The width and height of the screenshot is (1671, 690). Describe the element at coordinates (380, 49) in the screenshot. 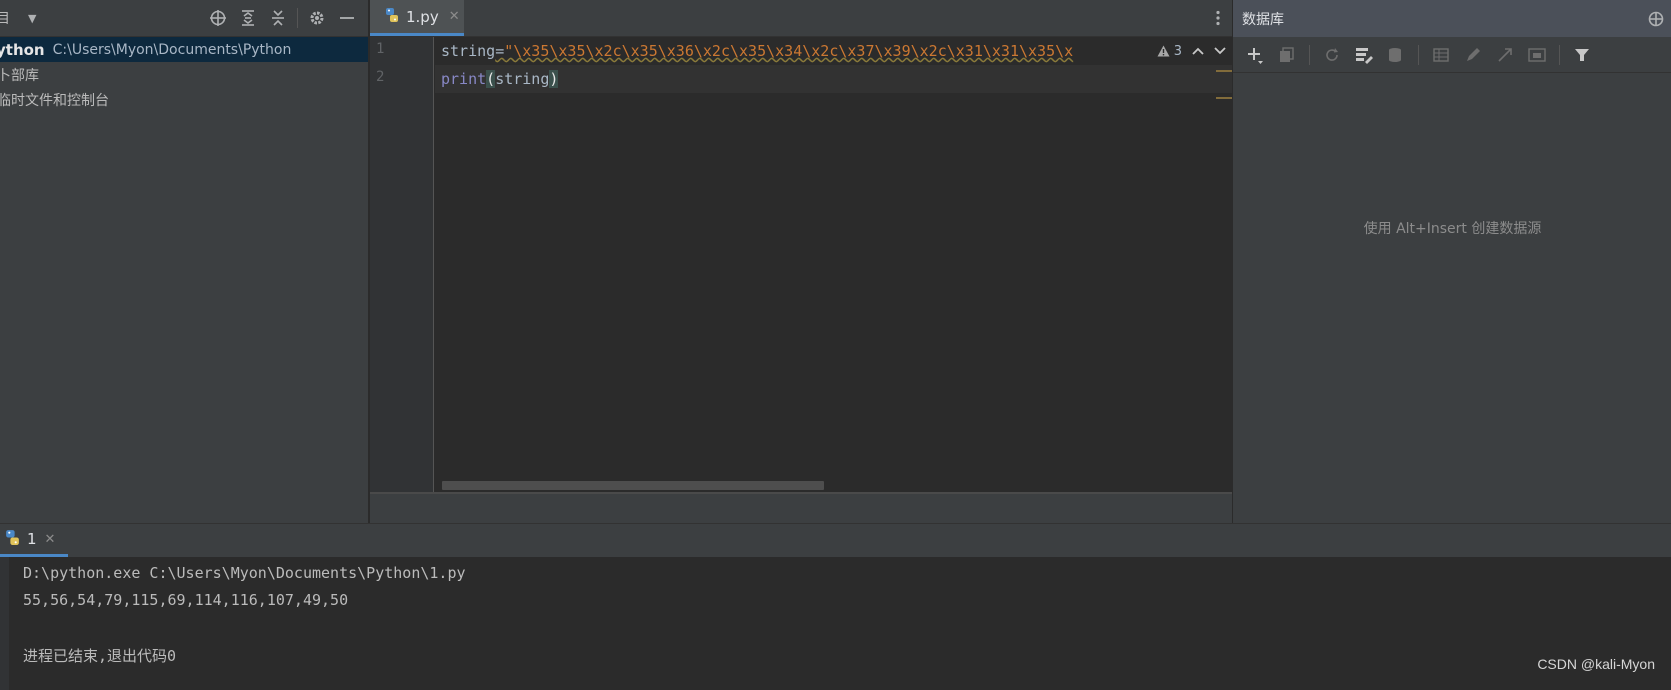

I see `line-number: 1` at that location.